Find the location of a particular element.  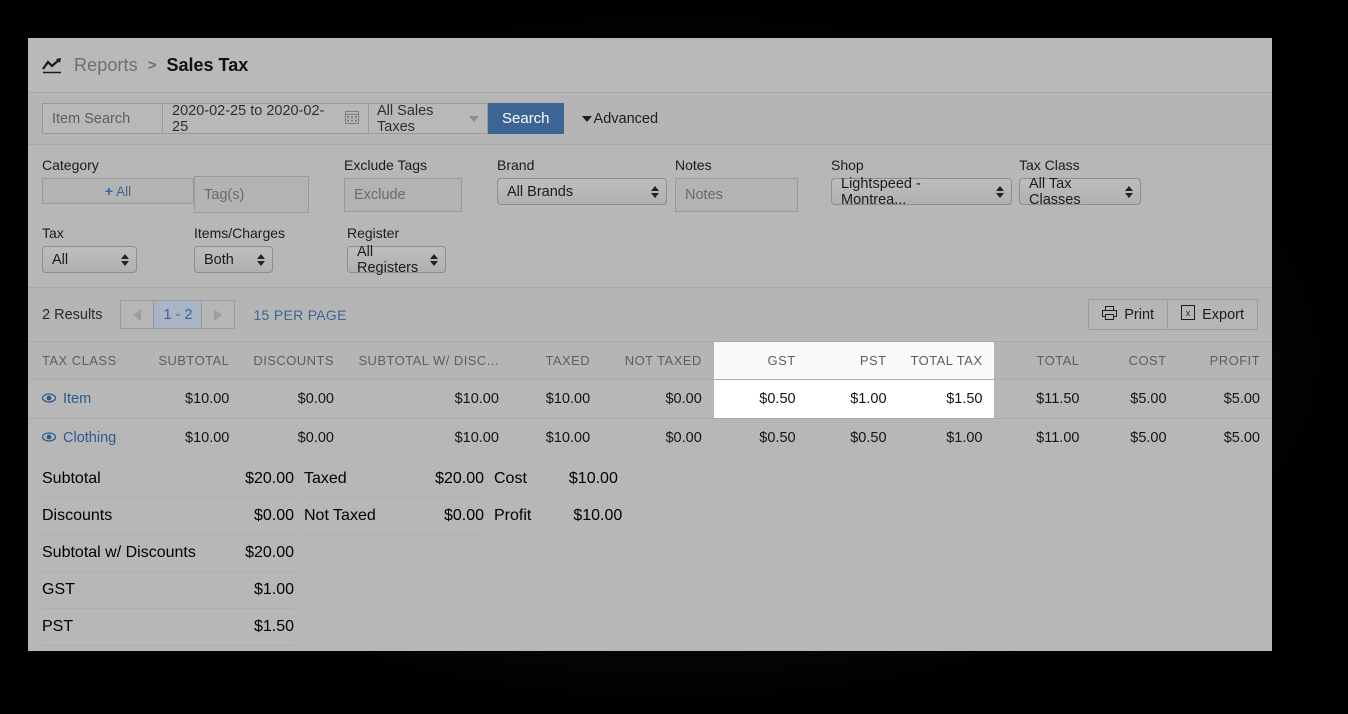

advanced-toggle: Advanced is located at coordinates (619, 119).